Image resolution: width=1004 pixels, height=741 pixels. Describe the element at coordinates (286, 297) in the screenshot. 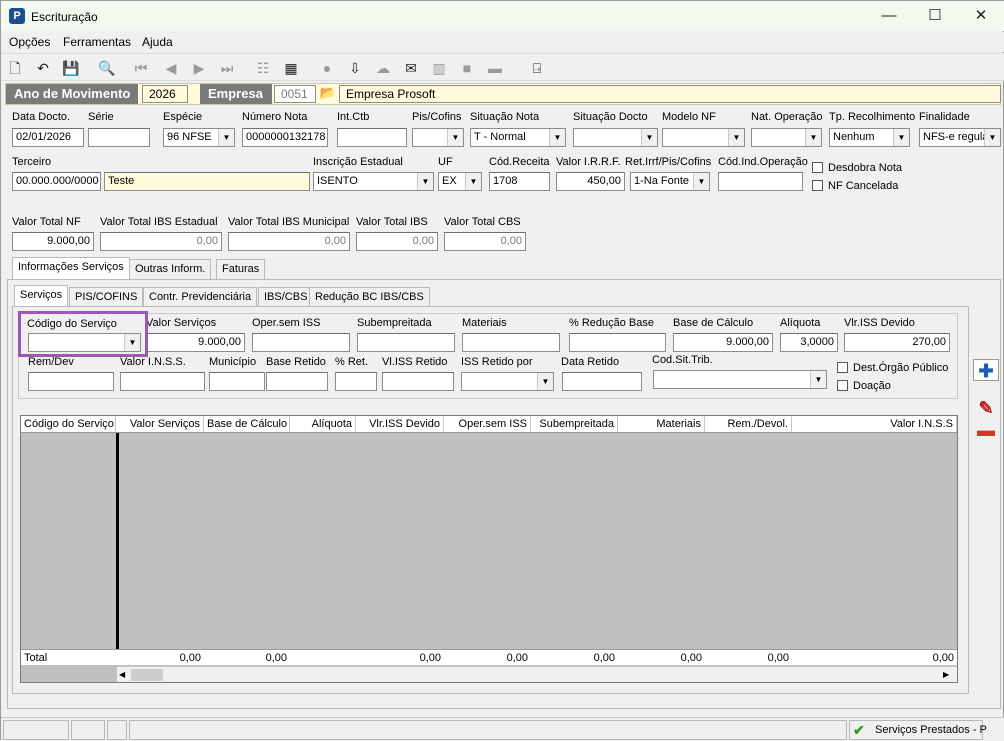

I see `tab-ibs-cbs: IBS/CBS` at that location.